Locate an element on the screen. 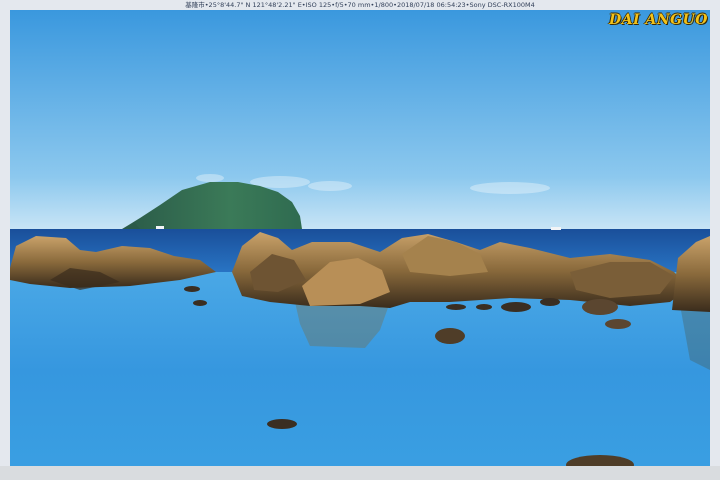 The image size is (720, 480). watermark-logo: DAI ANGUO is located at coordinates (658, 20).